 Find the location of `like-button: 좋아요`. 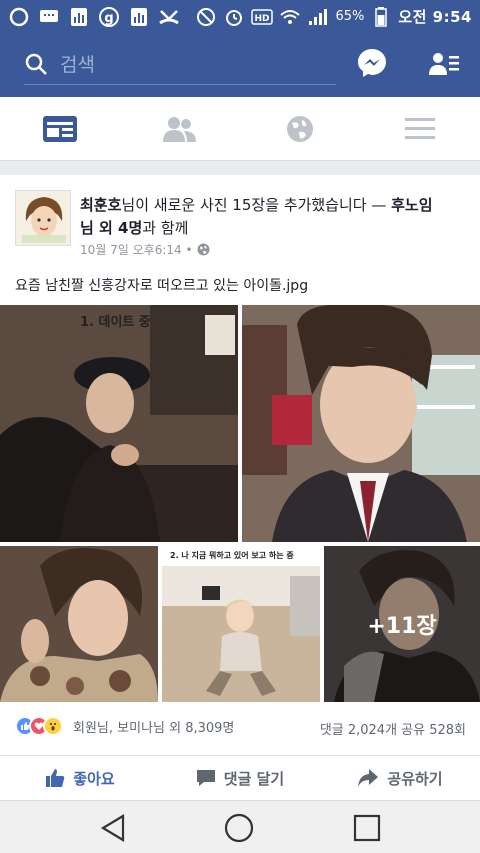

like-button: 좋아요 is located at coordinates (80, 778).